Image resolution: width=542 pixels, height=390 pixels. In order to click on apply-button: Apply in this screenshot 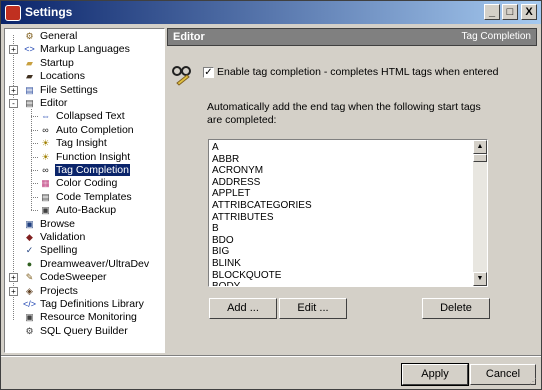, I will do `click(435, 374)`.